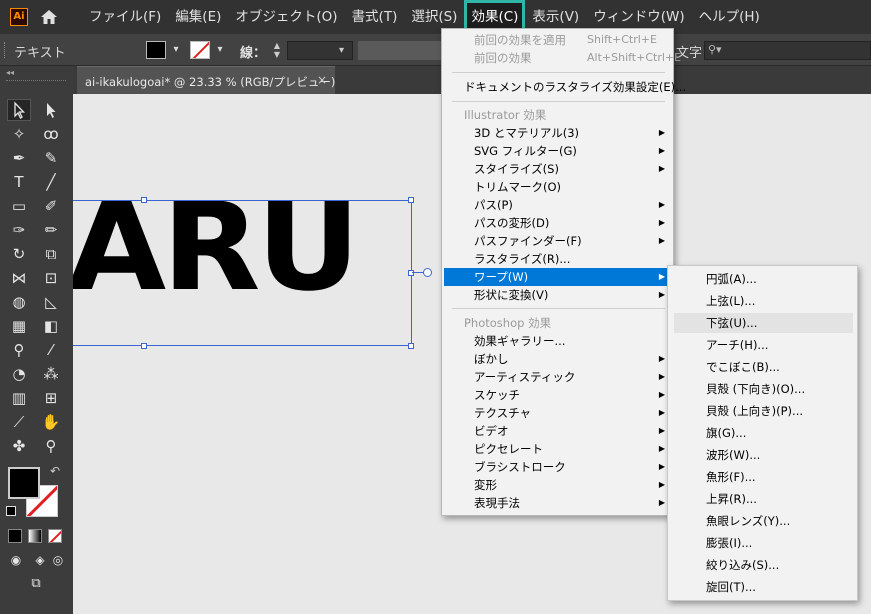 This screenshot has height=614, width=871. I want to click on photoshop-effect-item: スケッチ ▶, so click(558, 395).